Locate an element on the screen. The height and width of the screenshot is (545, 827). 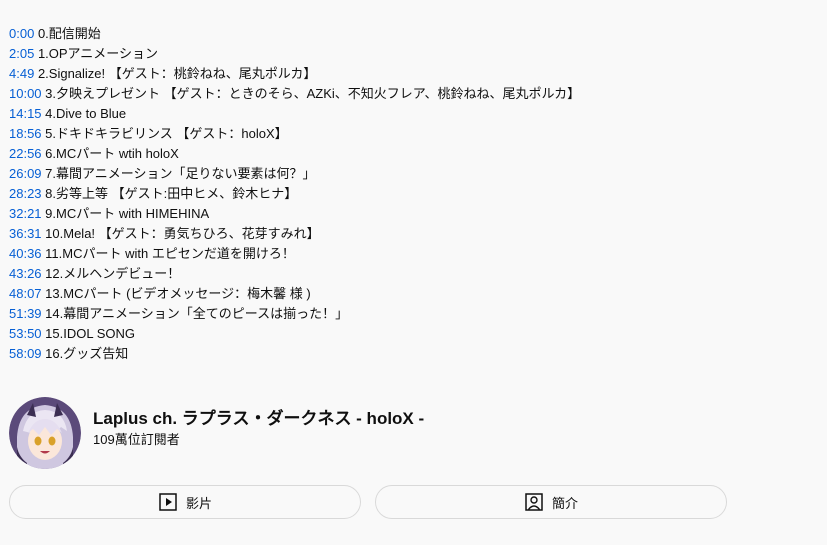
channel-info: Laplus ch. ラプラス・ダークネス - holoX - 109萬位訂閱者 is located at coordinates (216, 433).